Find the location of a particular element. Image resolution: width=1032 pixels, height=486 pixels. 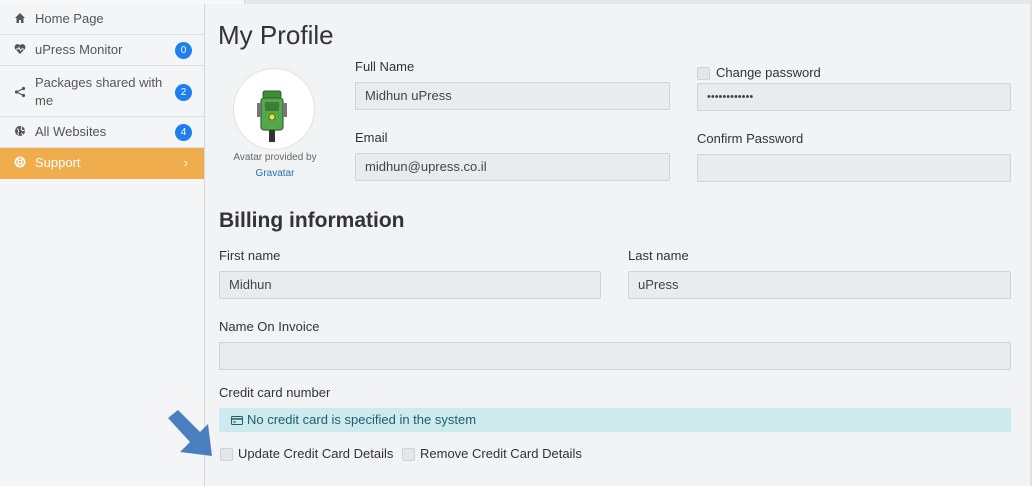

sidebar-item-support: Support › is located at coordinates (102, 163).